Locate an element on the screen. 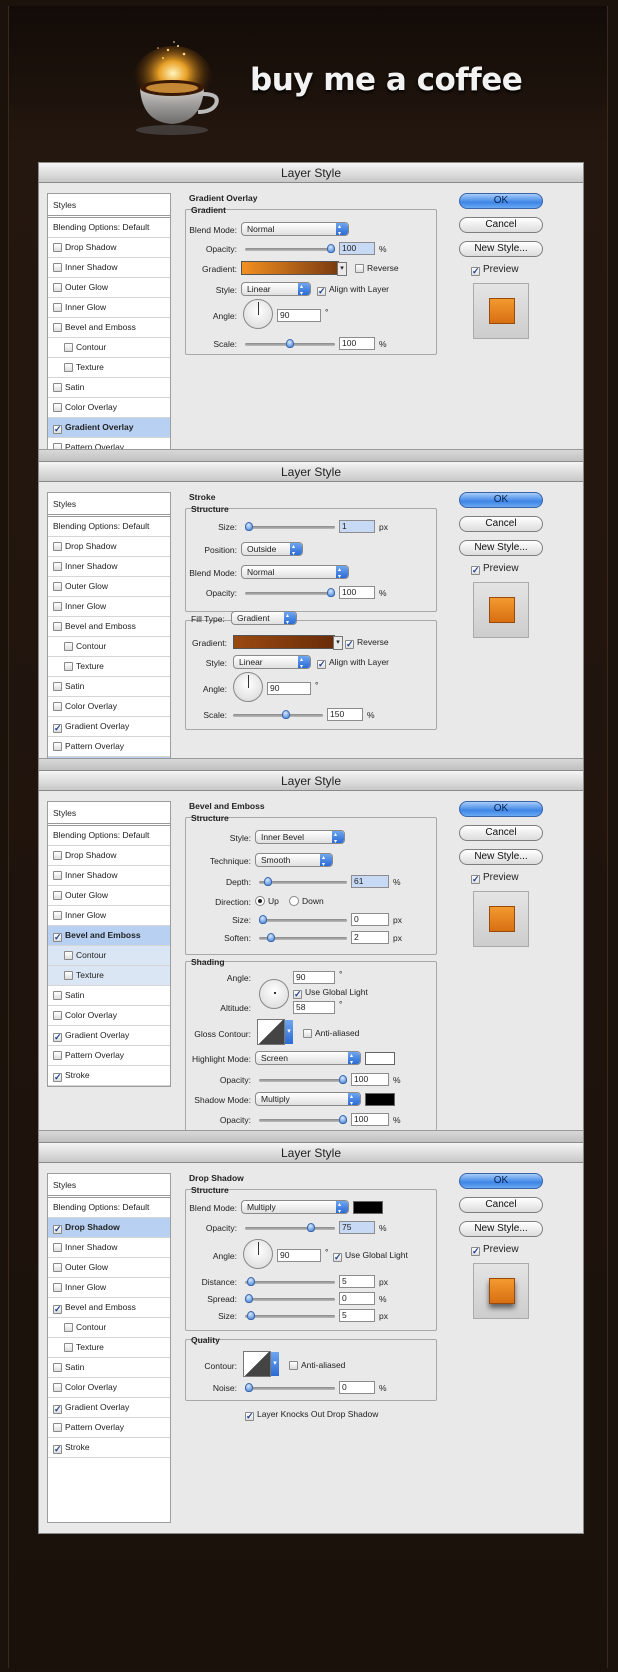 The height and width of the screenshot is (1672, 618). spread-field: 0 is located at coordinates (357, 1298).